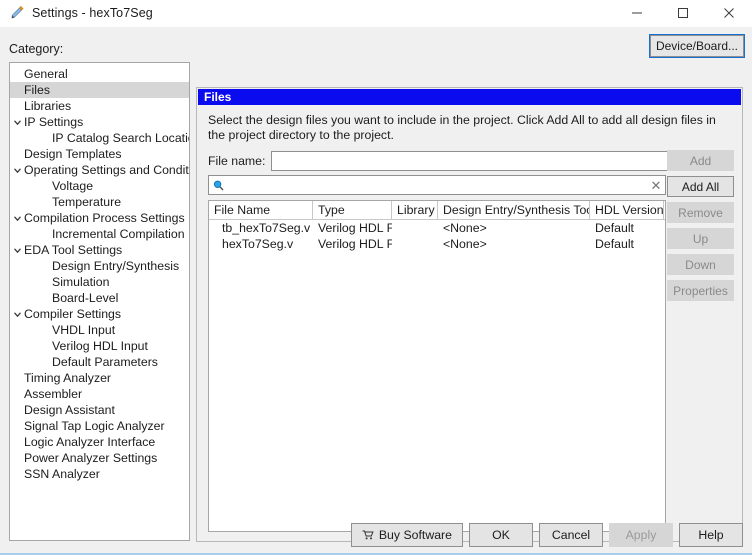 Image resolution: width=752 pixels, height=555 pixels. Describe the element at coordinates (627, 210) in the screenshot. I see `table-column-header: HDL Version` at that location.